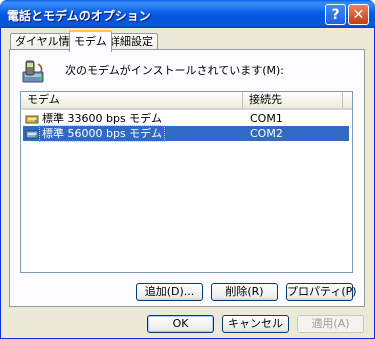  Describe the element at coordinates (293, 100) in the screenshot. I see `column-header-port: 接続先` at that location.